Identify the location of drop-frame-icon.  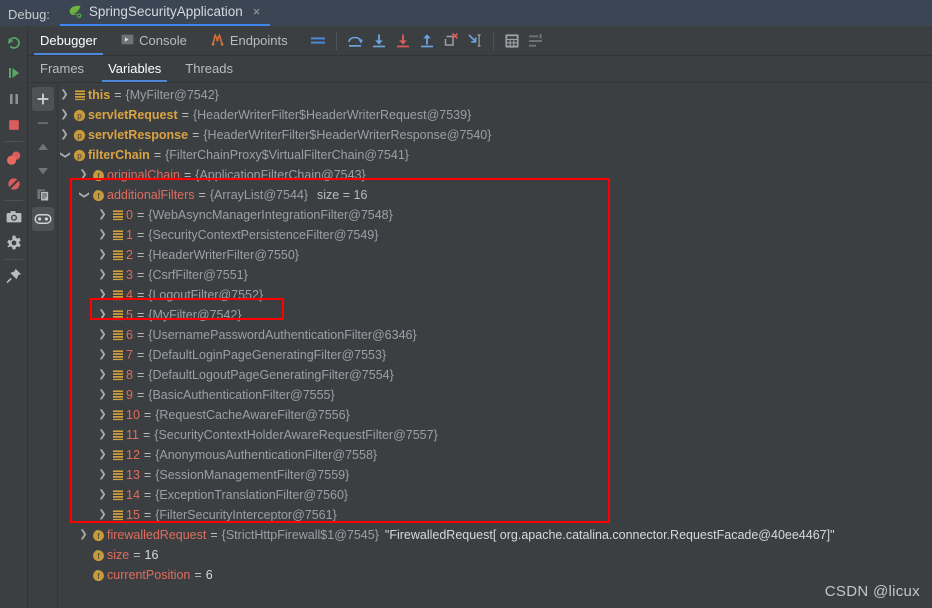
(451, 41).